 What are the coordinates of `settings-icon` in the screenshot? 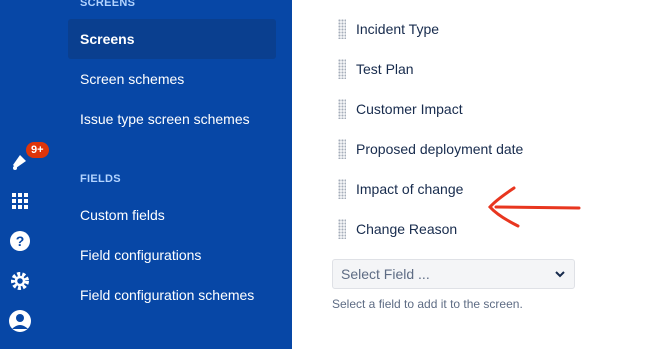 It's located at (20, 281).